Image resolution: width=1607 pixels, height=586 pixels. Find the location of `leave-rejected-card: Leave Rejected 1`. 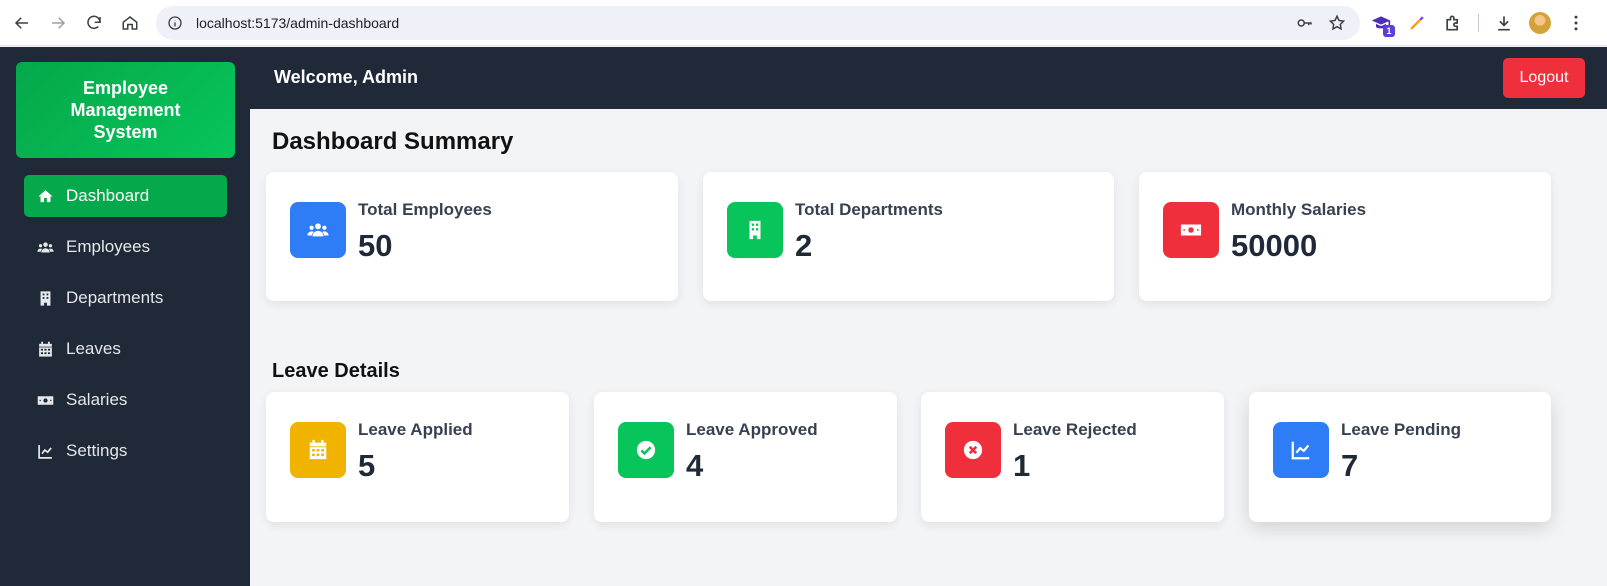

leave-rejected-card: Leave Rejected 1 is located at coordinates (1072, 457).